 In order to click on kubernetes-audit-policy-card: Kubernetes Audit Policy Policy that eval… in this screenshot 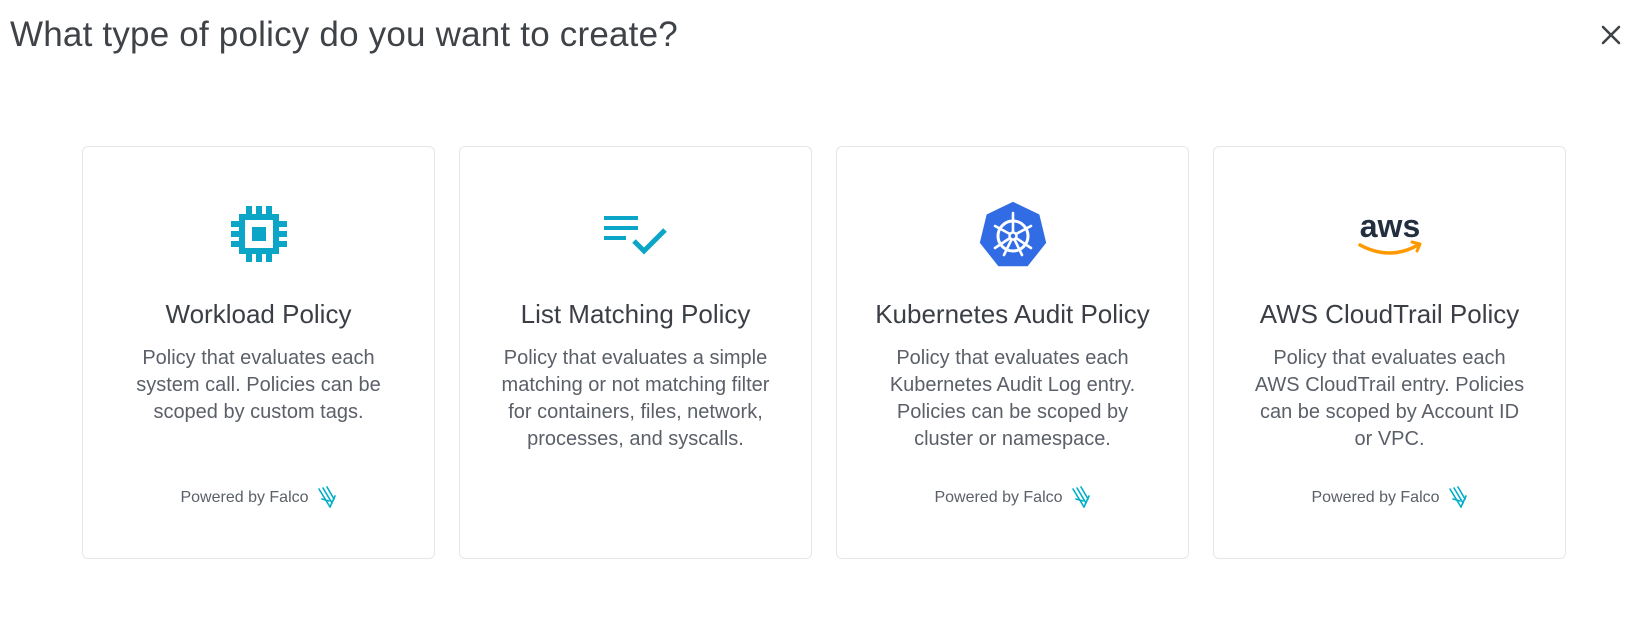, I will do `click(1012, 352)`.